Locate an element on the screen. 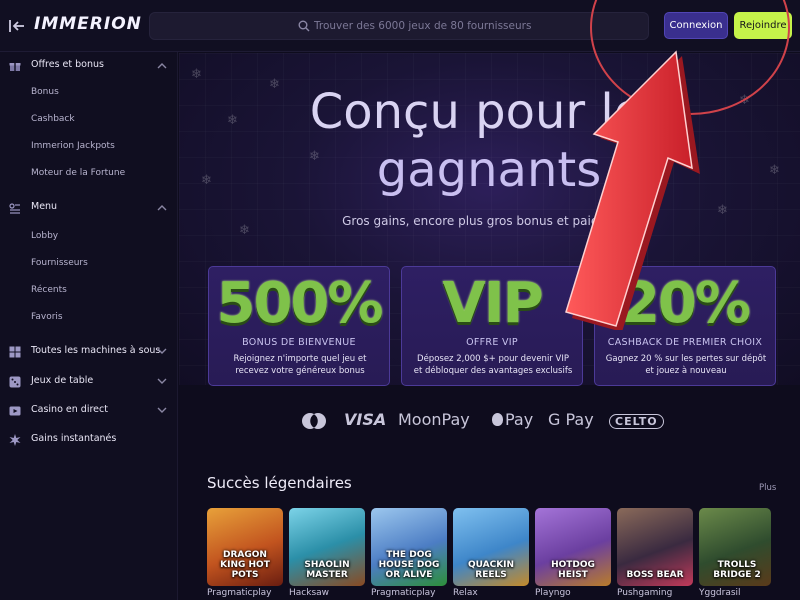 The width and height of the screenshot is (800, 600). collapse-sidebar-icon is located at coordinates (17, 26).